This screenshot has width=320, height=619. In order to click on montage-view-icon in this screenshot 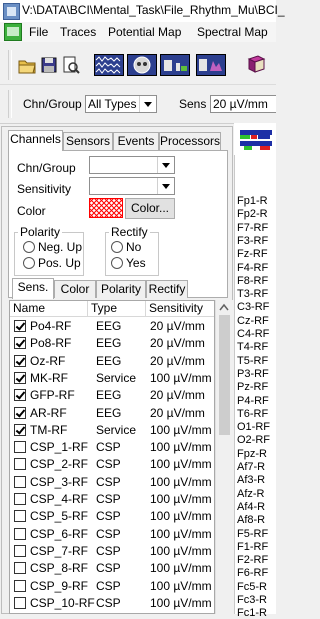, I will do `click(109, 65)`.